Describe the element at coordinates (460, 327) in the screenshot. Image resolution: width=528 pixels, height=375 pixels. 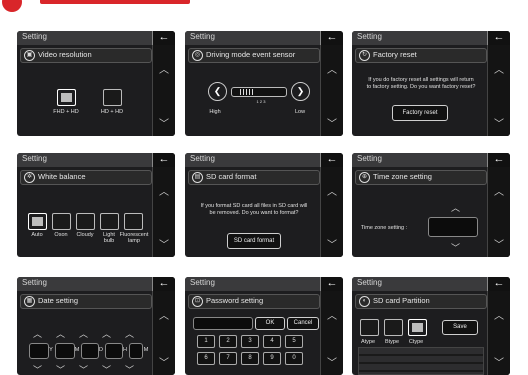
I see `save-button: Save` at that location.